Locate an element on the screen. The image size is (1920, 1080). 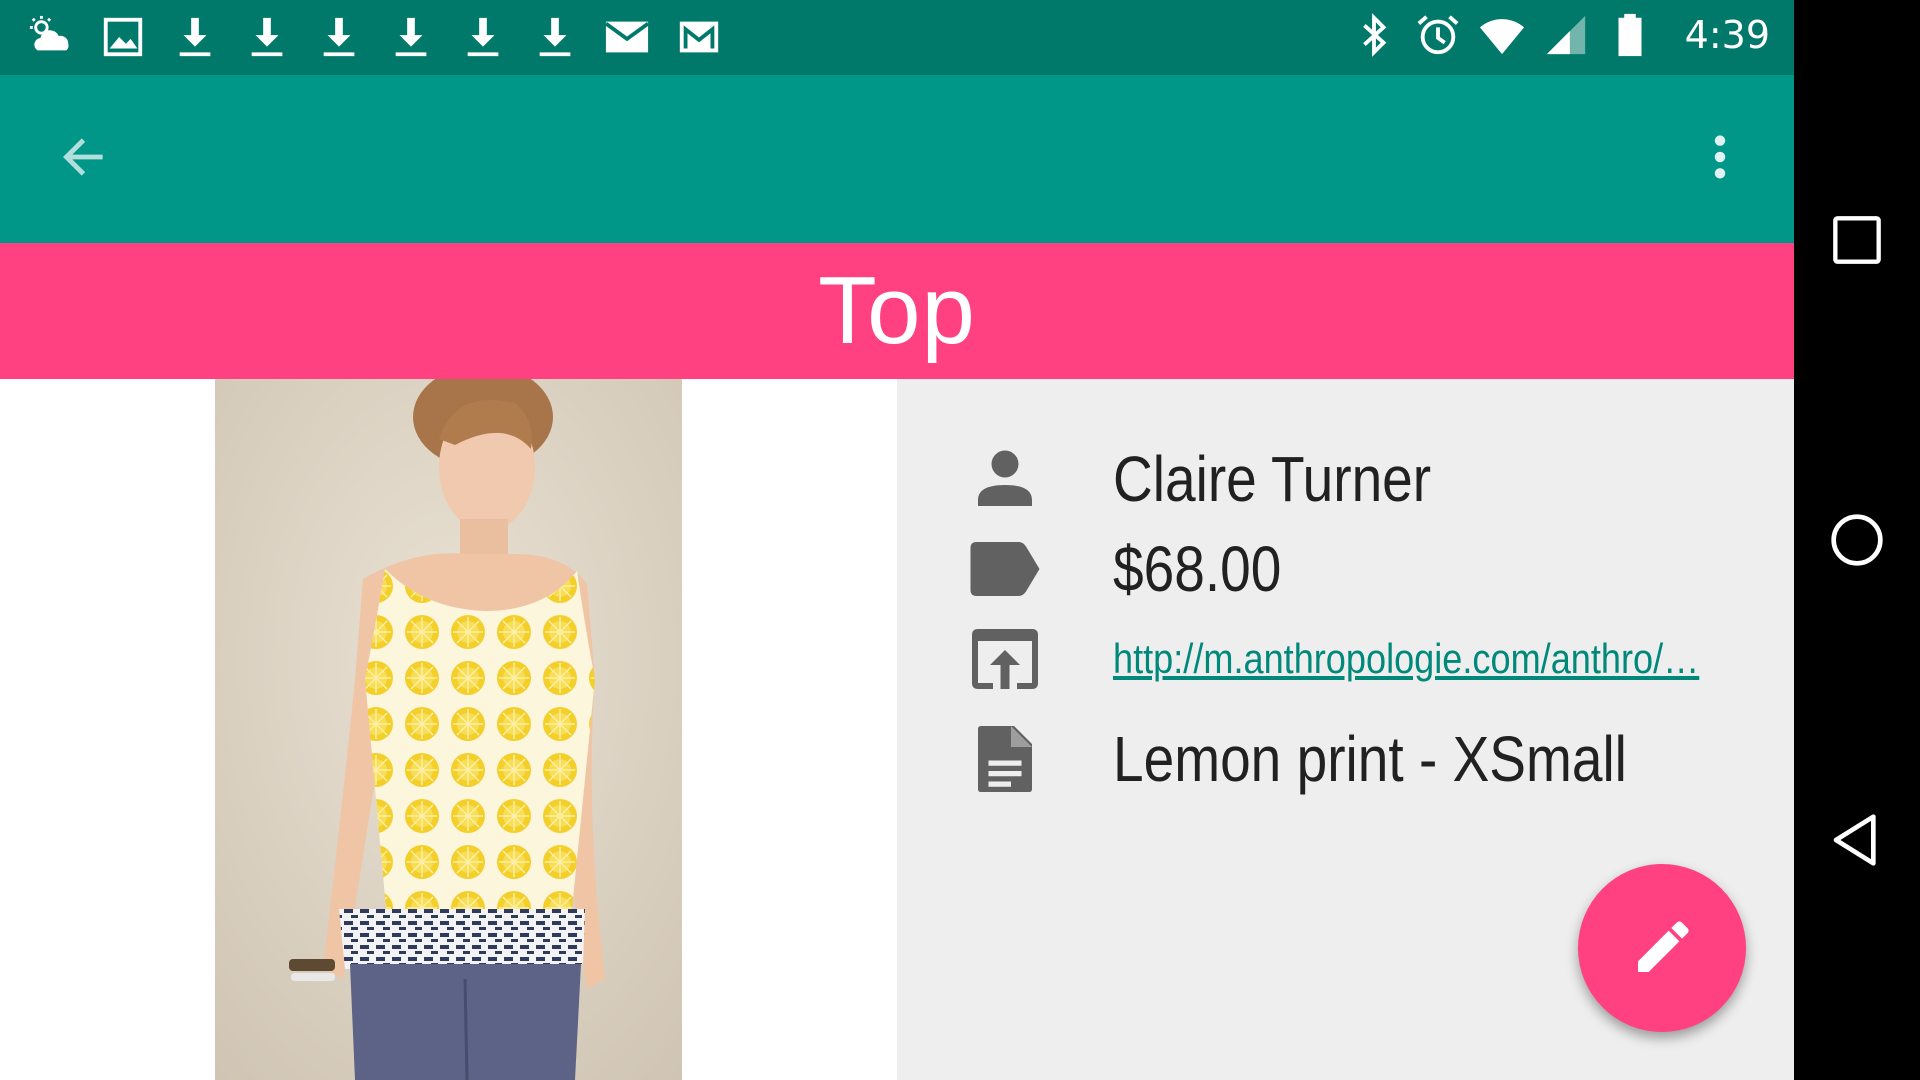
system-icons: 4:39 is located at coordinates (1560, 35).